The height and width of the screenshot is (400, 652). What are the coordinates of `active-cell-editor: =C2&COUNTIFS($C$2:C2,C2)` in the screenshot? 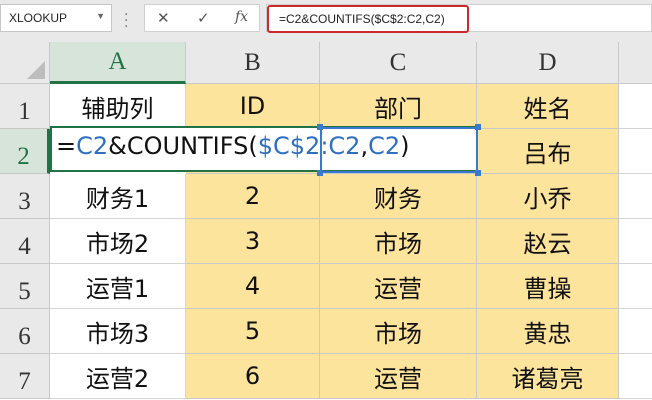 It's located at (264, 149).